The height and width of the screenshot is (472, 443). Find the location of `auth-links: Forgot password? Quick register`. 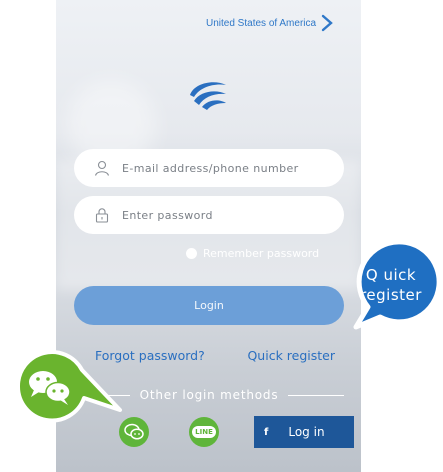

auth-links: Forgot password? Quick register is located at coordinates (215, 355).